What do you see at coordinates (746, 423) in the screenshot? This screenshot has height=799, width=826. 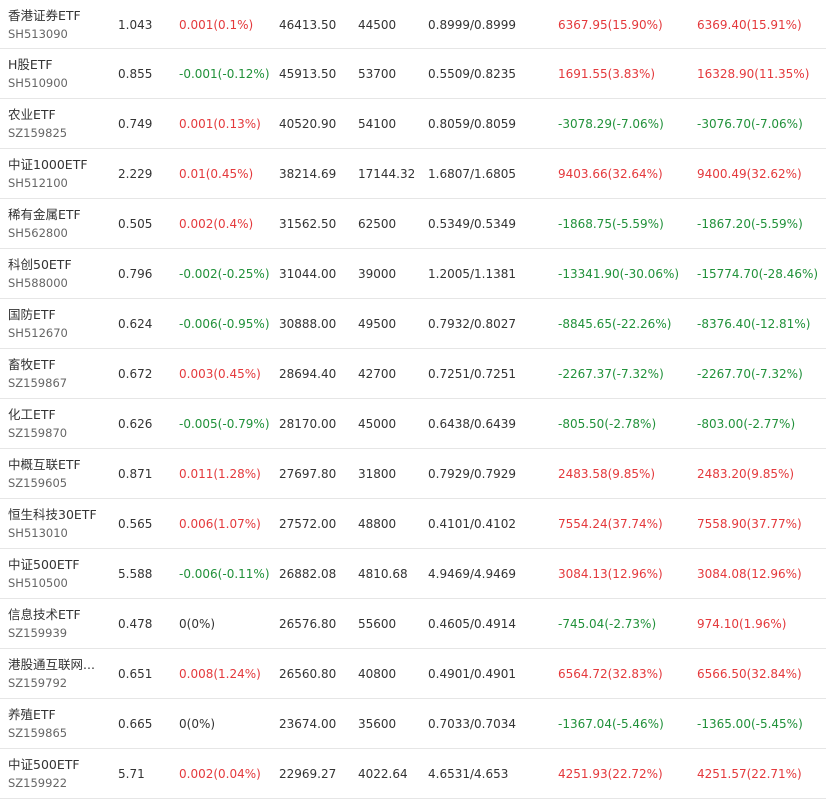 I see `profit-loss-alt: -803.00(-2.77%)` at bounding box center [746, 423].